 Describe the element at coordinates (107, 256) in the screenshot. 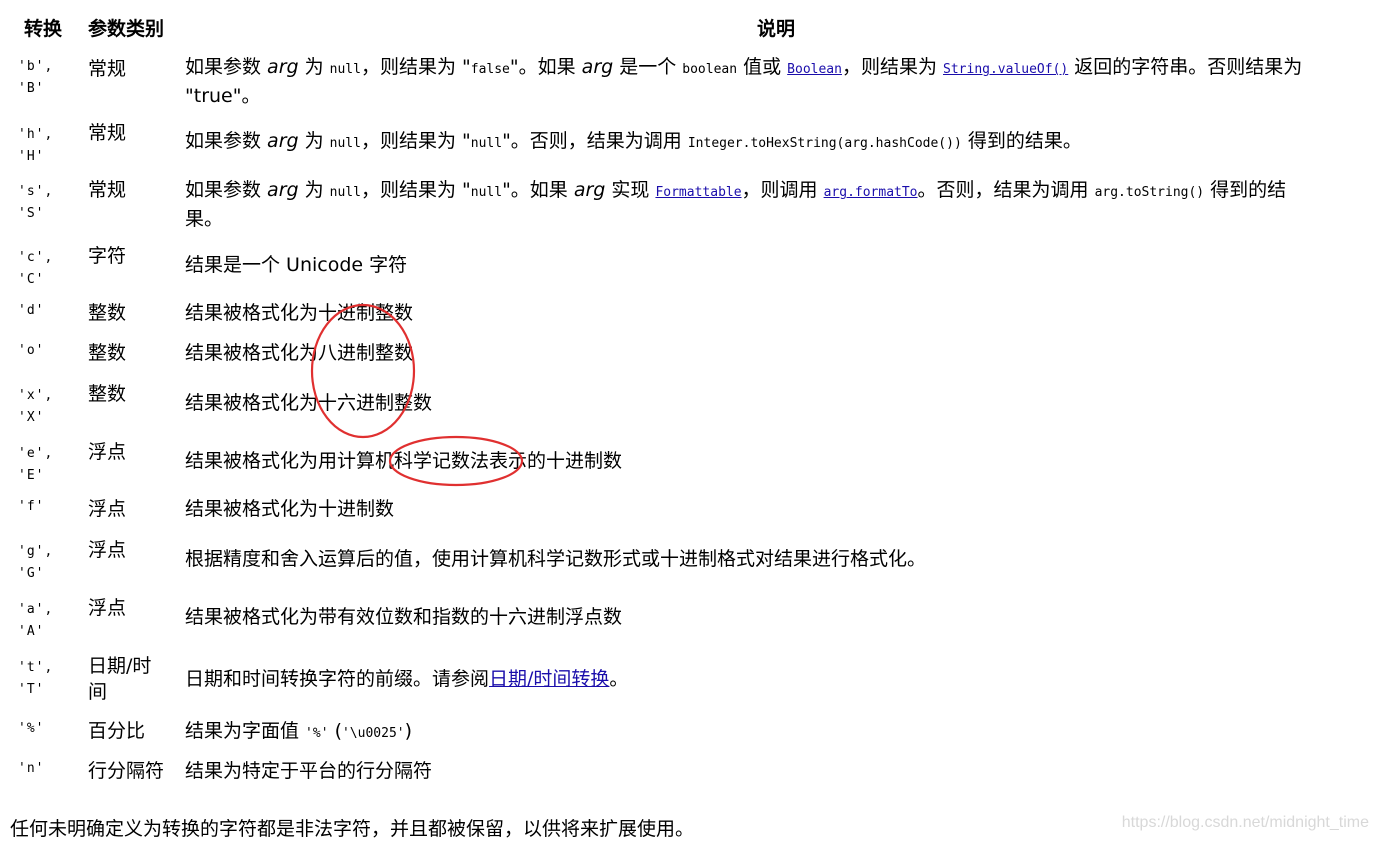

I see `category: 字符` at that location.